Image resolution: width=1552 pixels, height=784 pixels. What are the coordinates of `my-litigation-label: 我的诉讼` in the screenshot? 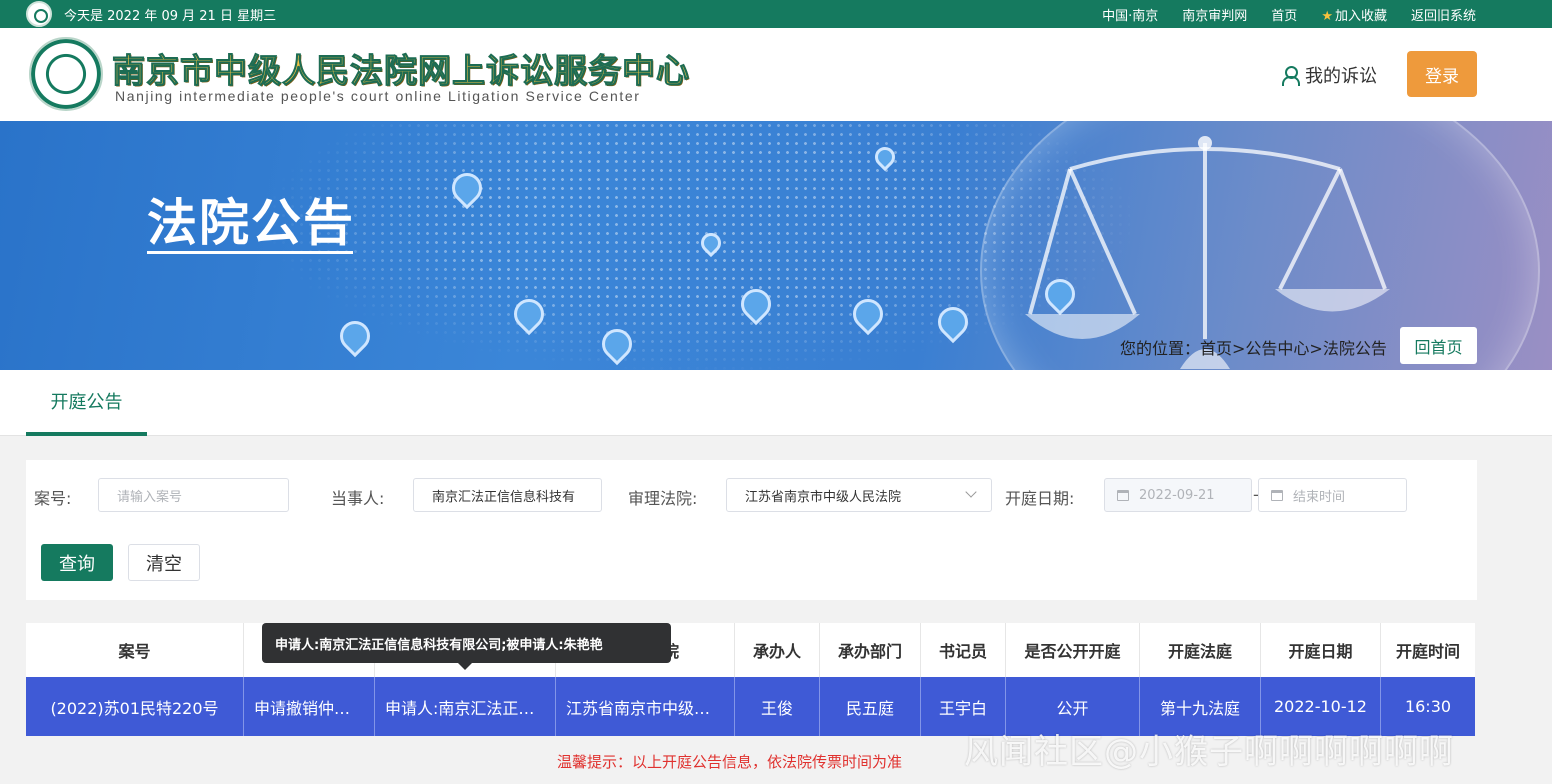 It's located at (1341, 76).